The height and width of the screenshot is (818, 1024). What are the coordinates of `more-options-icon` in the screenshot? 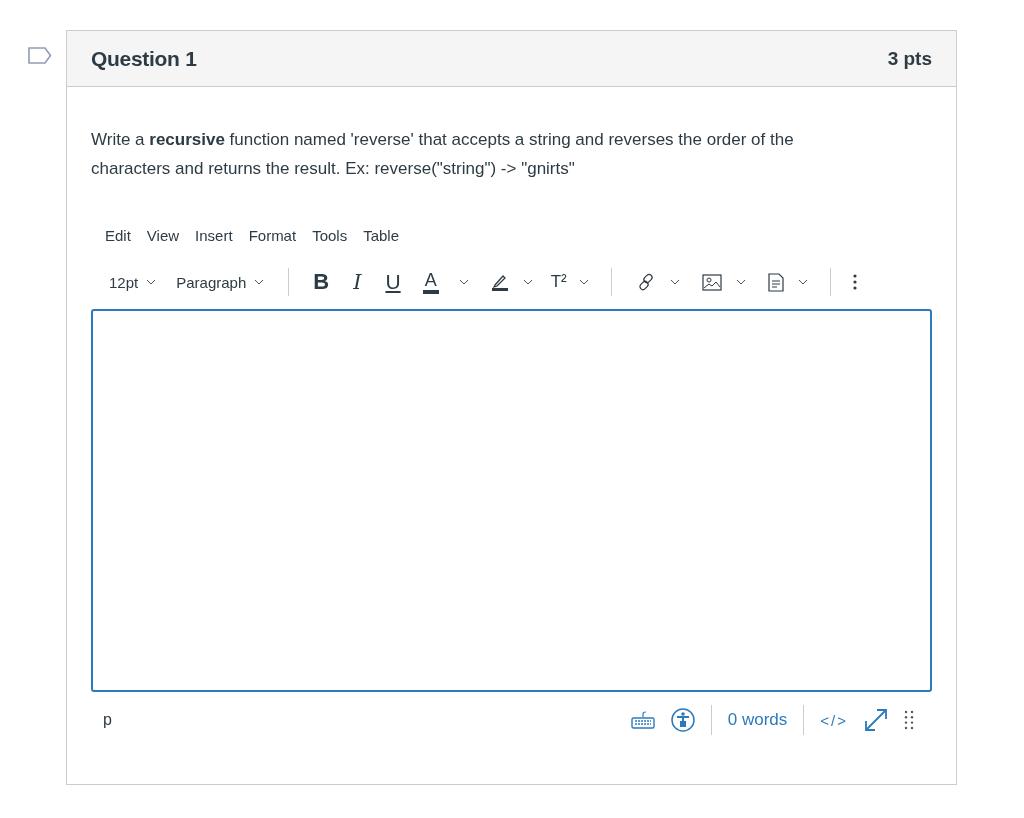 It's located at (854, 282).